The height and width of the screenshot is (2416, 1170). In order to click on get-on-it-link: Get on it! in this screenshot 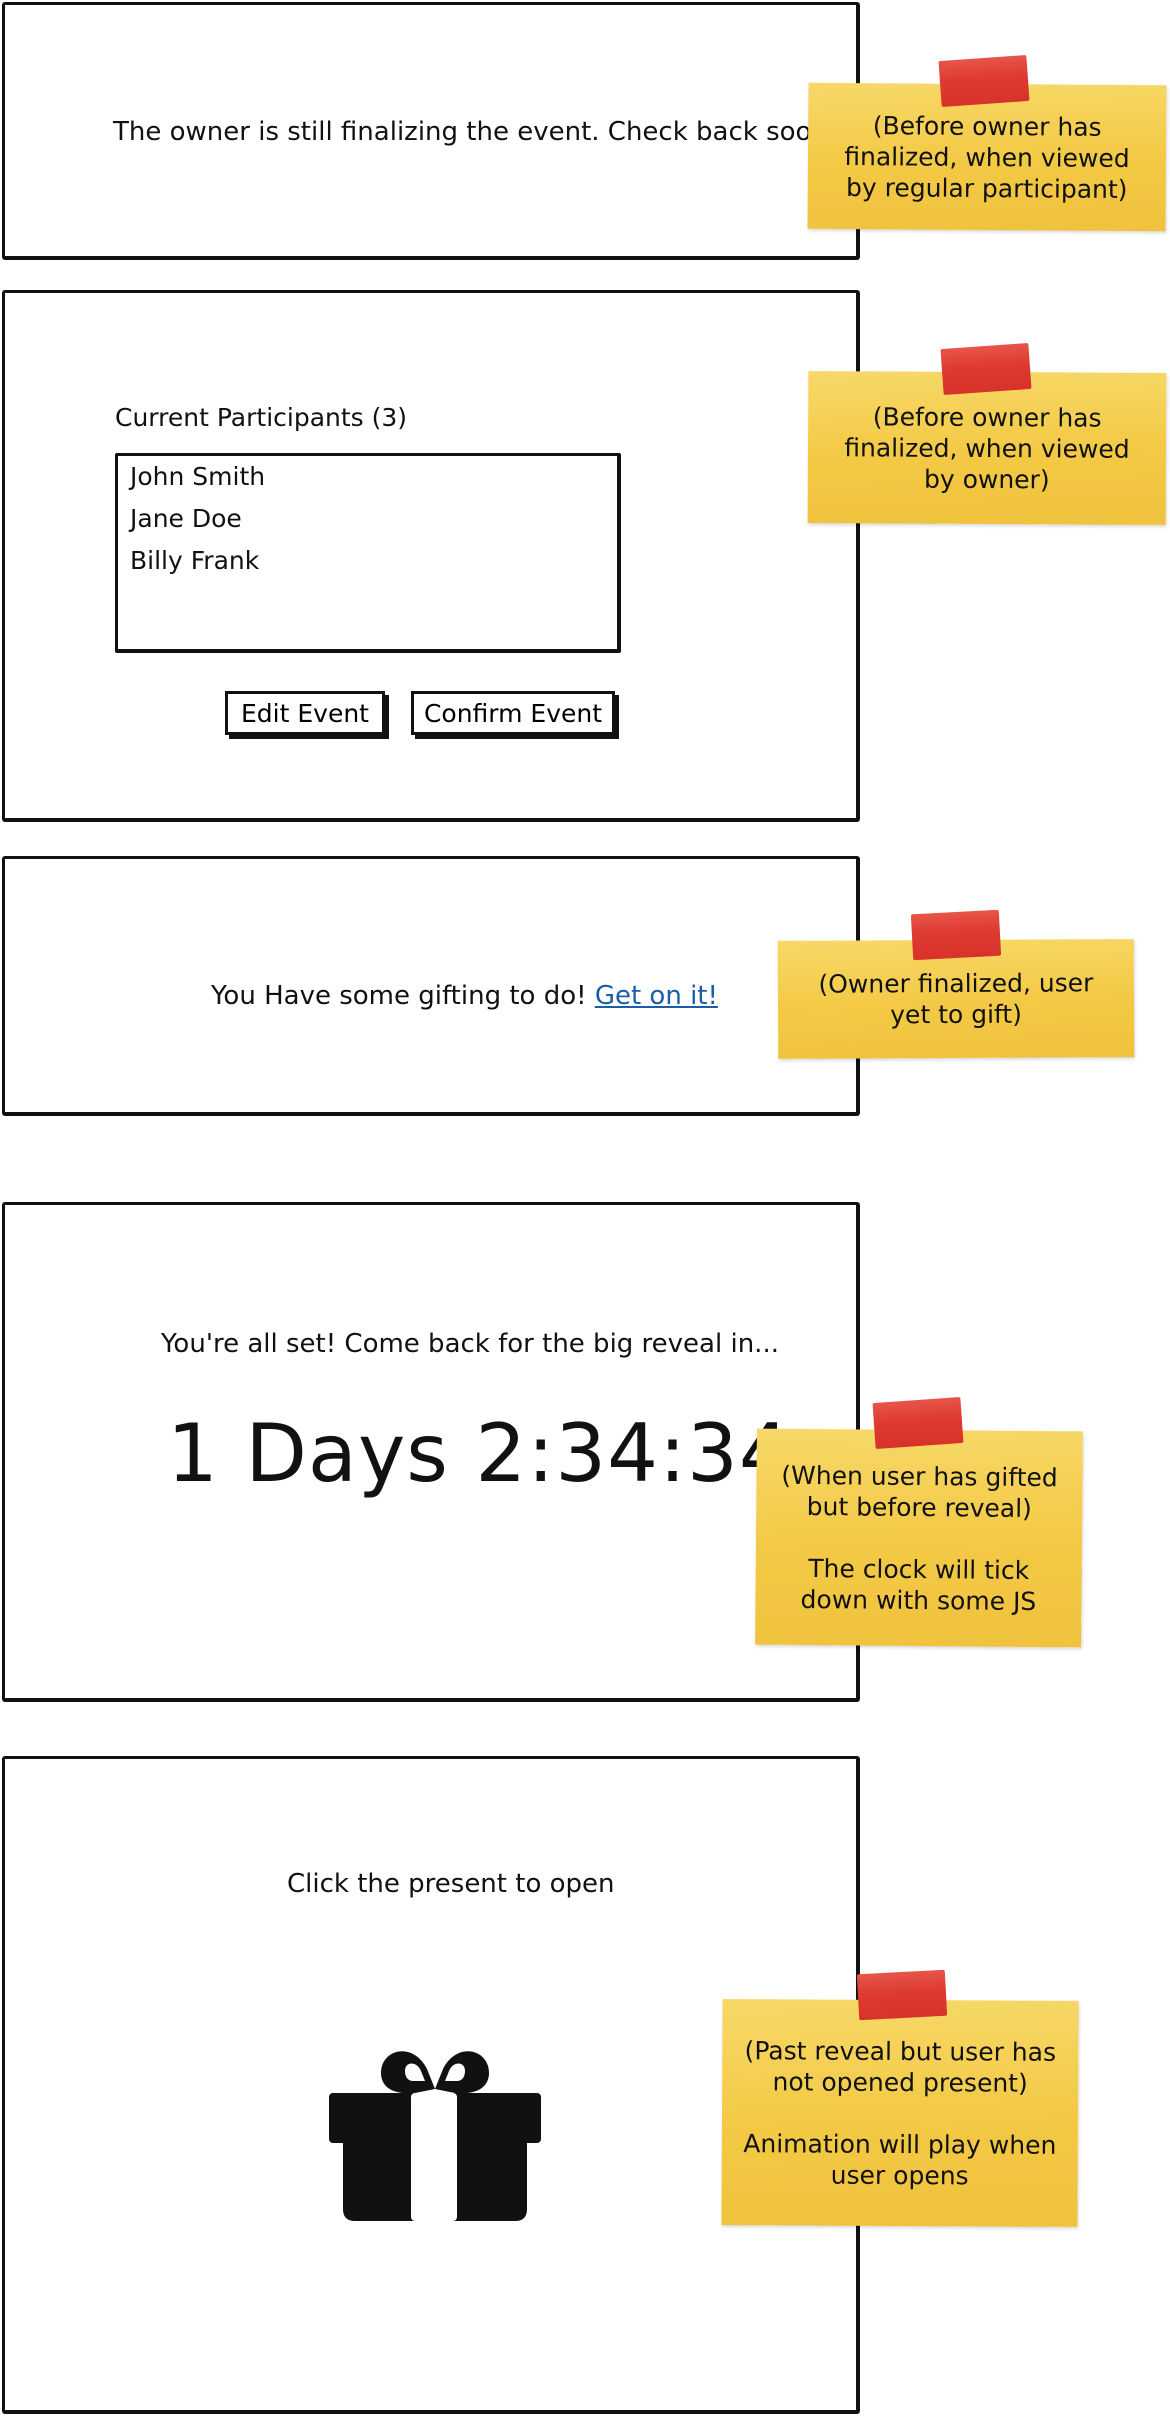, I will do `click(656, 996)`.